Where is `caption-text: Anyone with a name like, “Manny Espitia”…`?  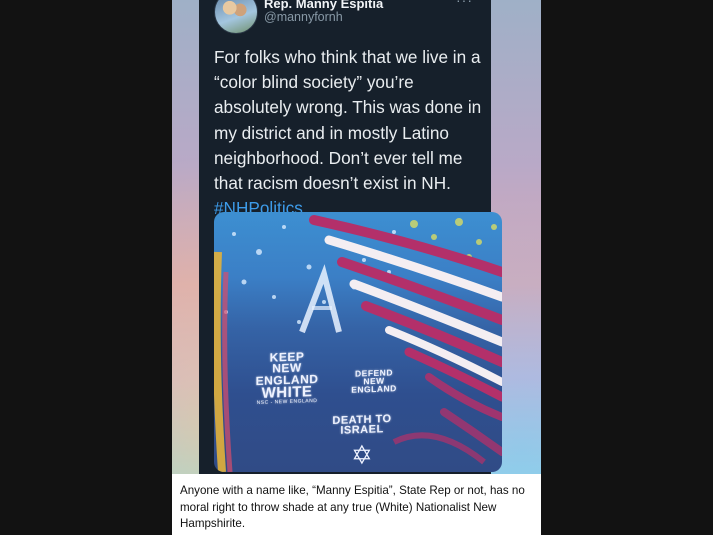
caption-text: Anyone with a name like, “Manny Espitia”… is located at coordinates (352, 507).